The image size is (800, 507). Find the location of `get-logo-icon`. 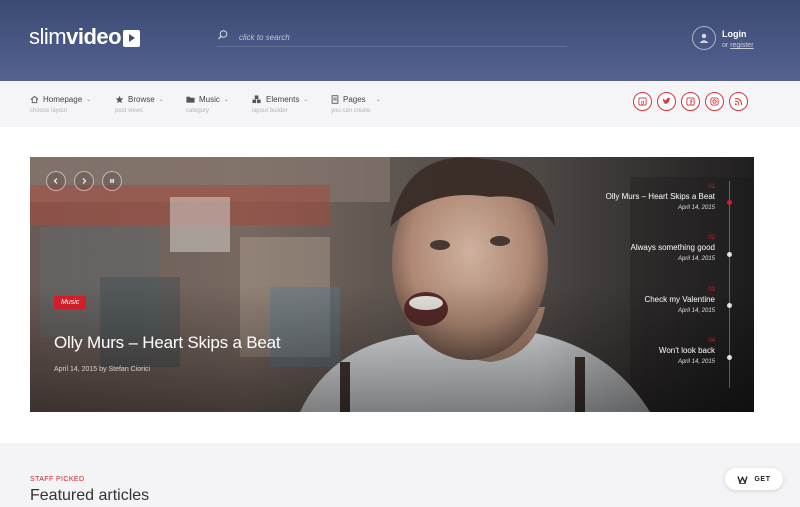

get-logo-icon is located at coordinates (743, 479).